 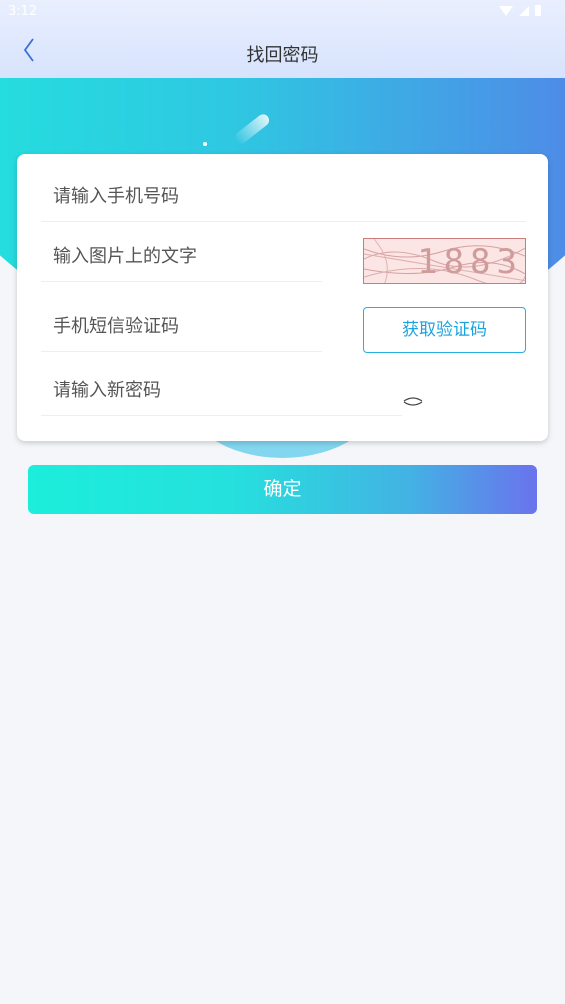 I want to click on toggle-password-visibility, so click(x=413, y=401).